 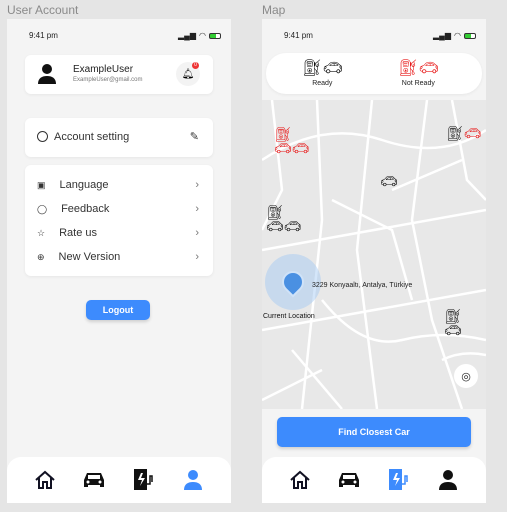 What do you see at coordinates (293, 282) in the screenshot?
I see `location-pin-icon` at bounding box center [293, 282].